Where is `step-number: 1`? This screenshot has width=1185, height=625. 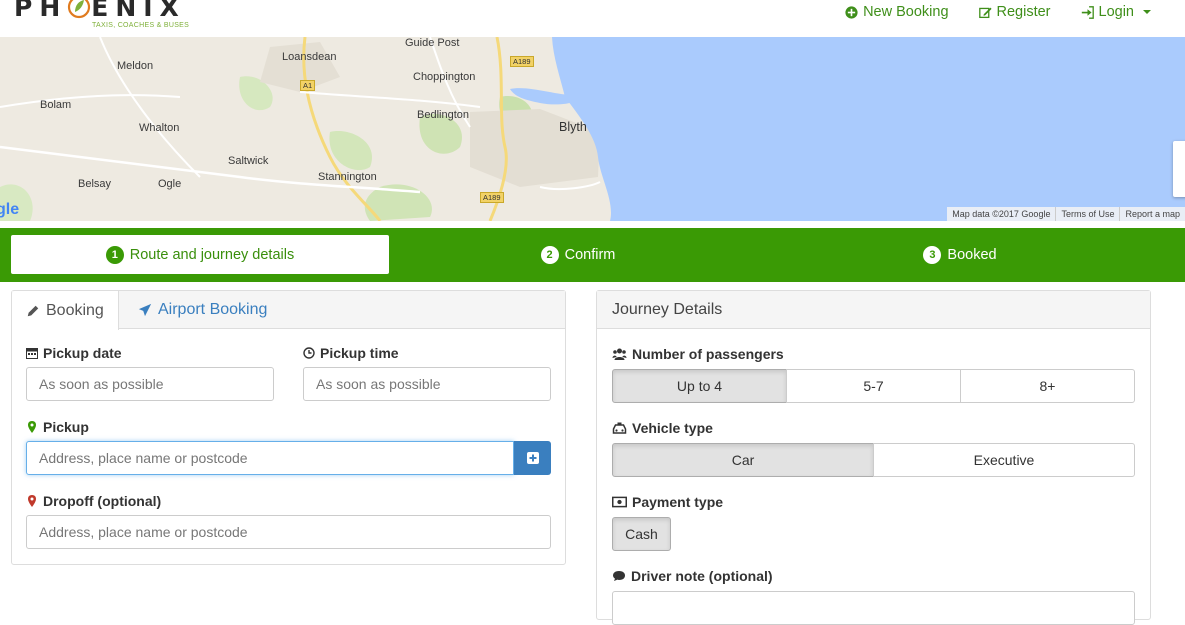
step-number: 1 is located at coordinates (114, 254).